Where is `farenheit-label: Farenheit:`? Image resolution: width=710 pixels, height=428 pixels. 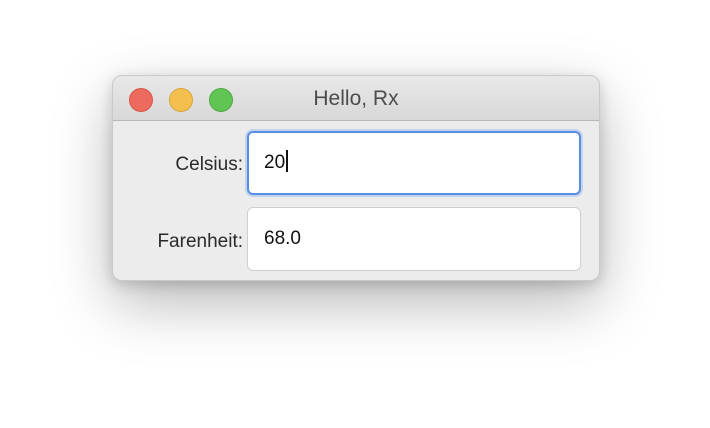
farenheit-label: Farenheit: is located at coordinates (200, 241).